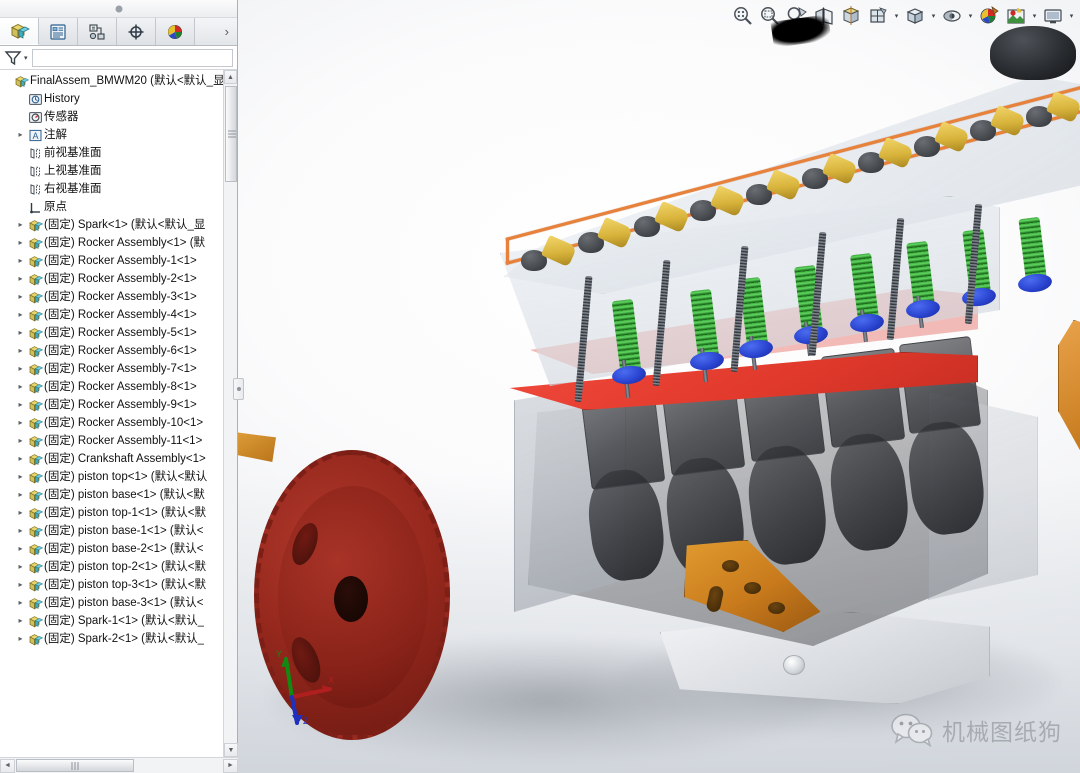 The image size is (1080, 773). What do you see at coordinates (851, 16) in the screenshot?
I see `view-orientation-button` at bounding box center [851, 16].